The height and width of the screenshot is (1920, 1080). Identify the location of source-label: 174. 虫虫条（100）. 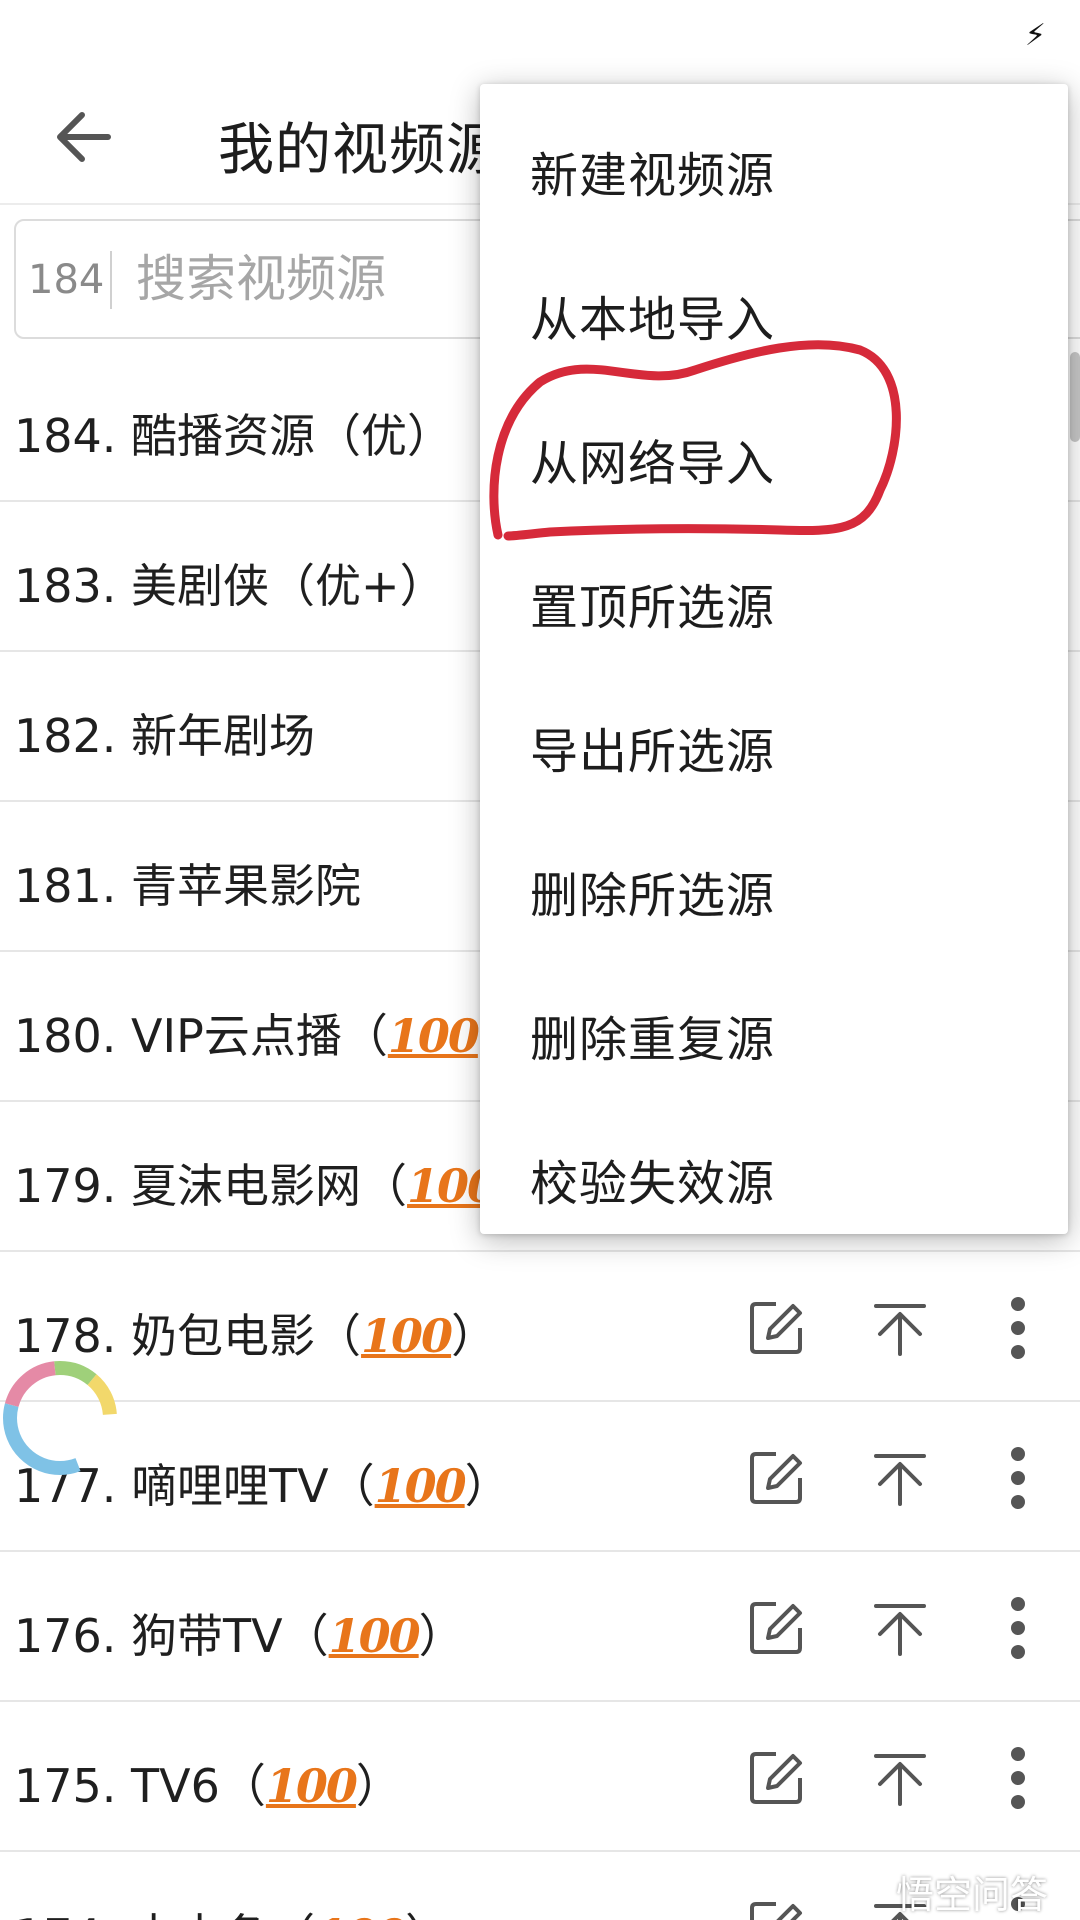
(232, 1910).